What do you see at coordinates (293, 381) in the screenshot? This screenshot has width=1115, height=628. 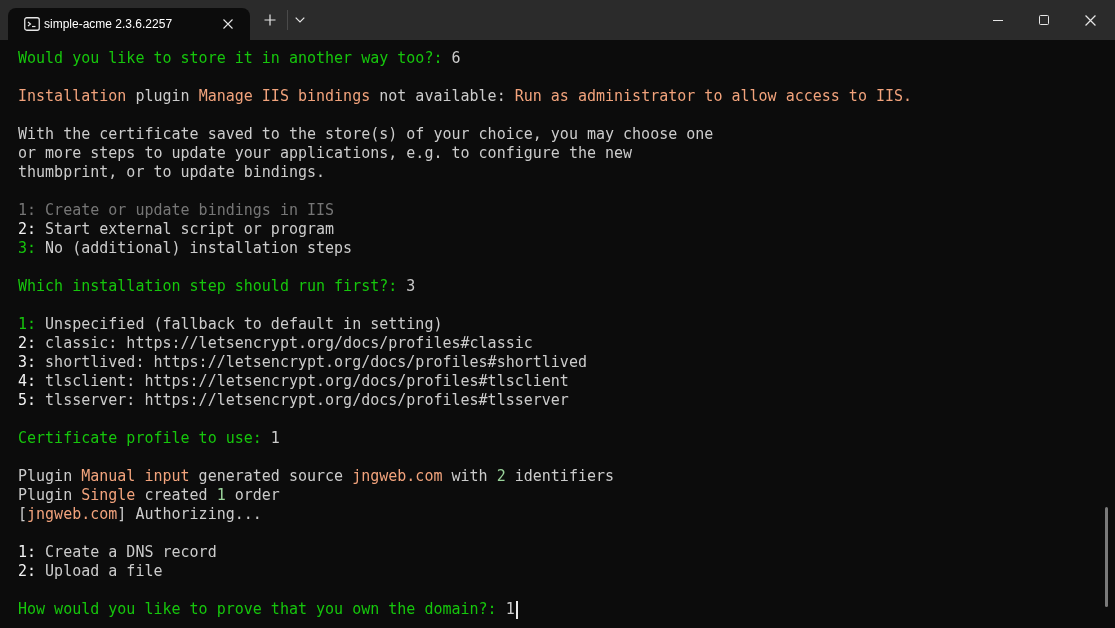 I see `option-line: 4: tlsclient: https://letsencrypt.org/docs/profiles#tlsclient` at bounding box center [293, 381].